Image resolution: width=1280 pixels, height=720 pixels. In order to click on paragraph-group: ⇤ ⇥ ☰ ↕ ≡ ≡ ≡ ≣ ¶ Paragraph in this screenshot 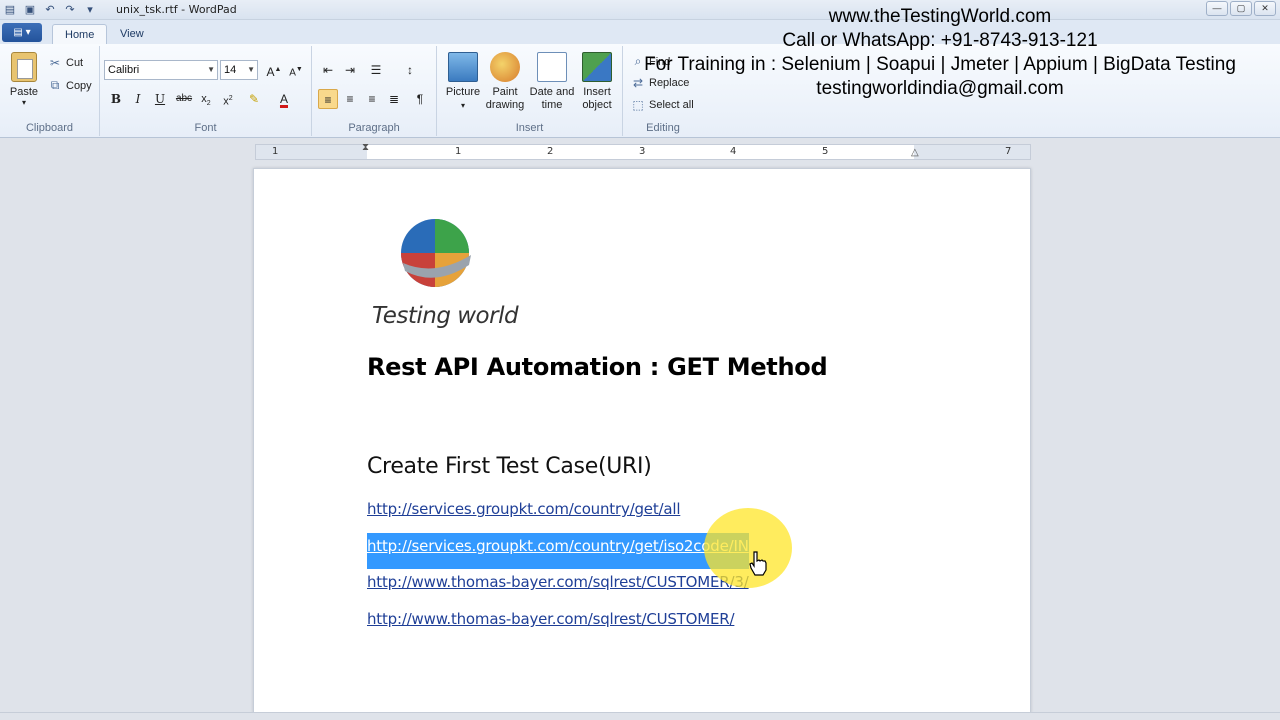, I will do `click(374, 91)`.